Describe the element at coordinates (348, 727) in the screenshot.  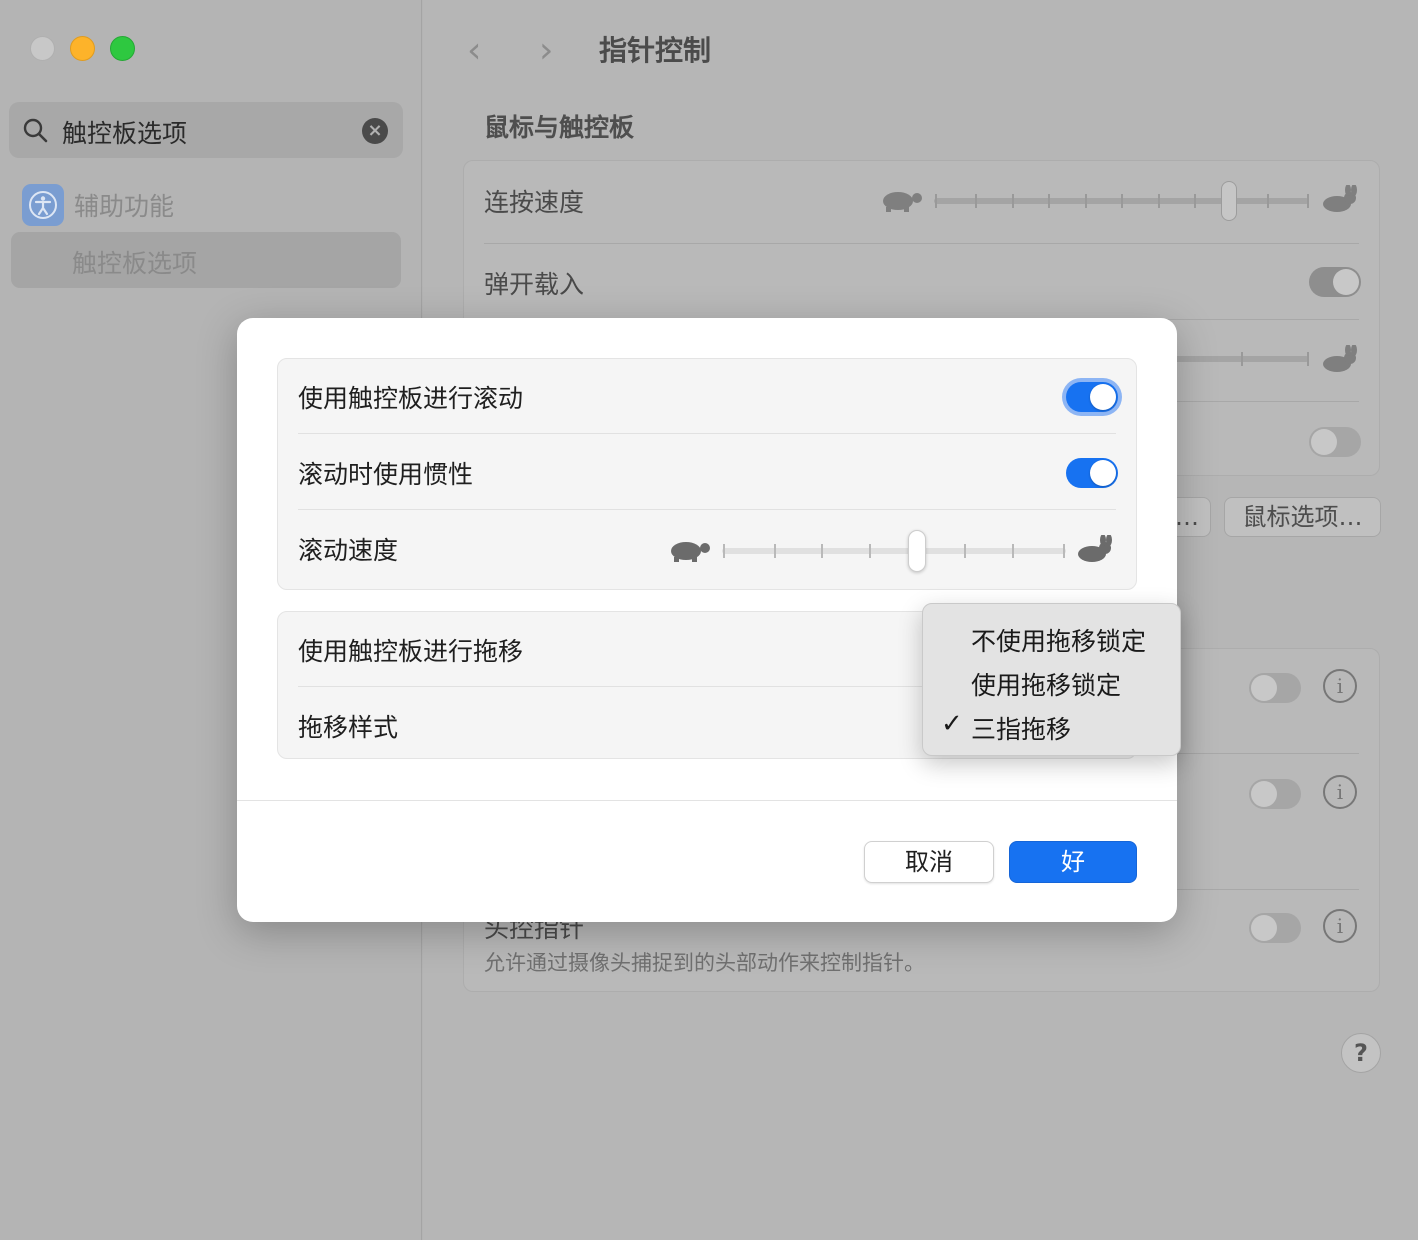
I see `drag-style-label: 拖移样式` at that location.